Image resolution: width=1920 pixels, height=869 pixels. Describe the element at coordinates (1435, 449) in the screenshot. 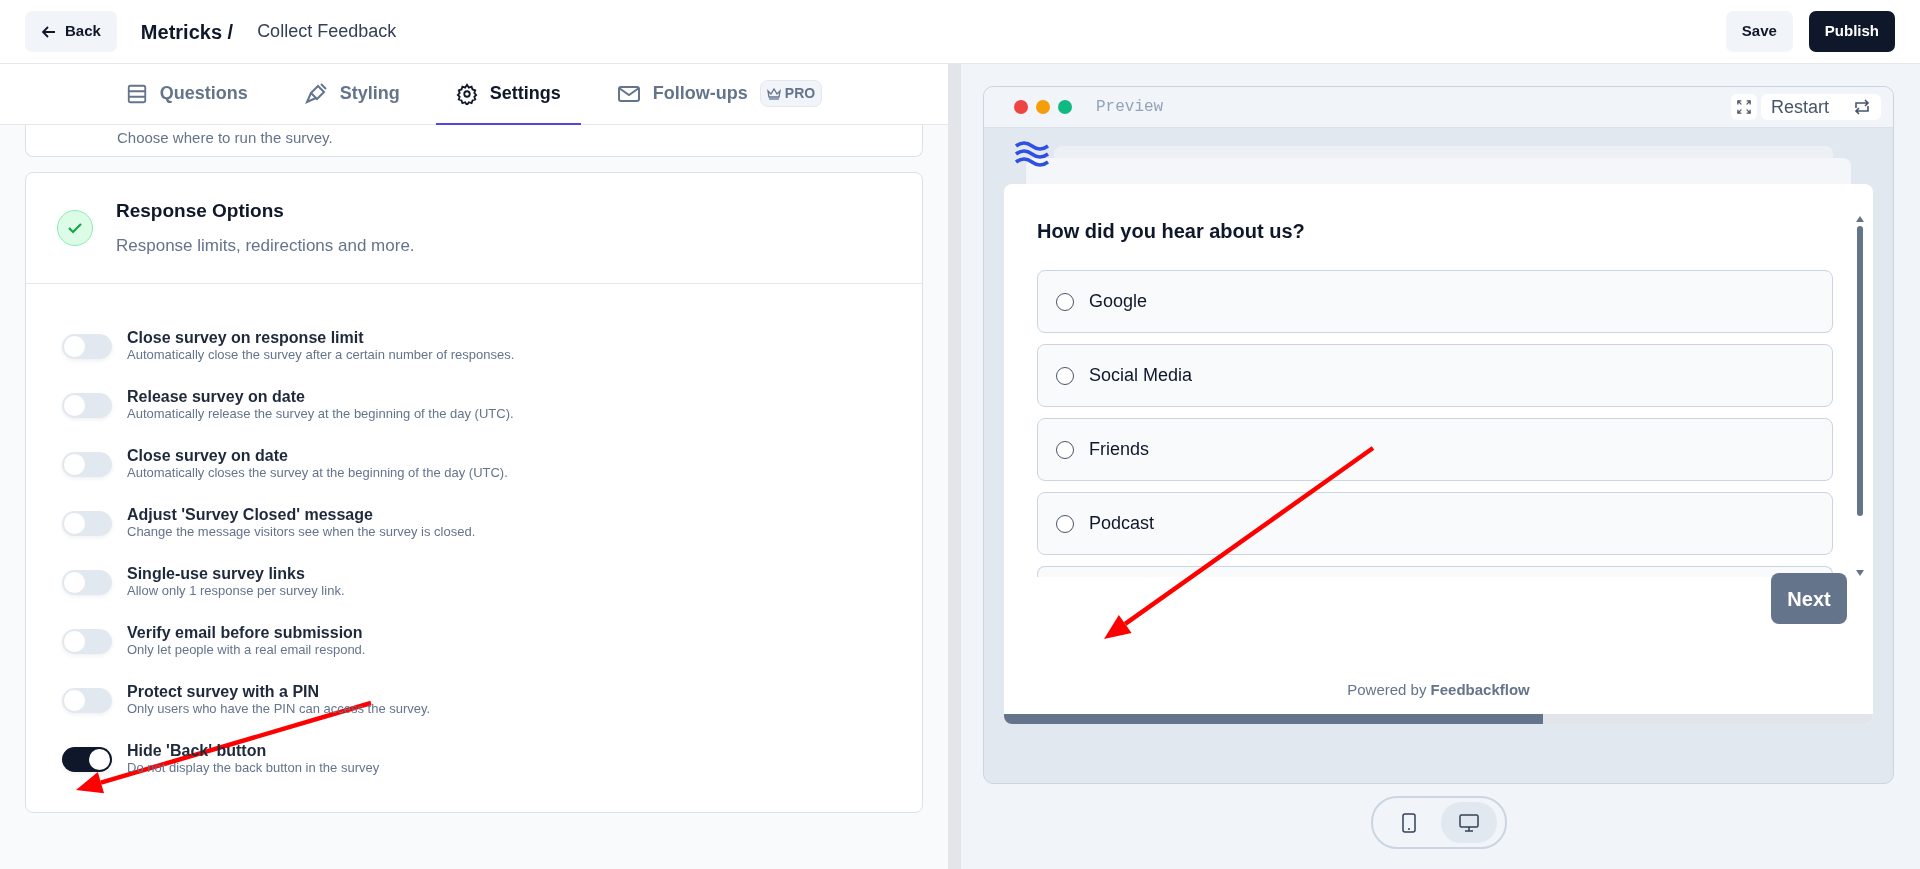

I see `answer-option: Friends` at that location.